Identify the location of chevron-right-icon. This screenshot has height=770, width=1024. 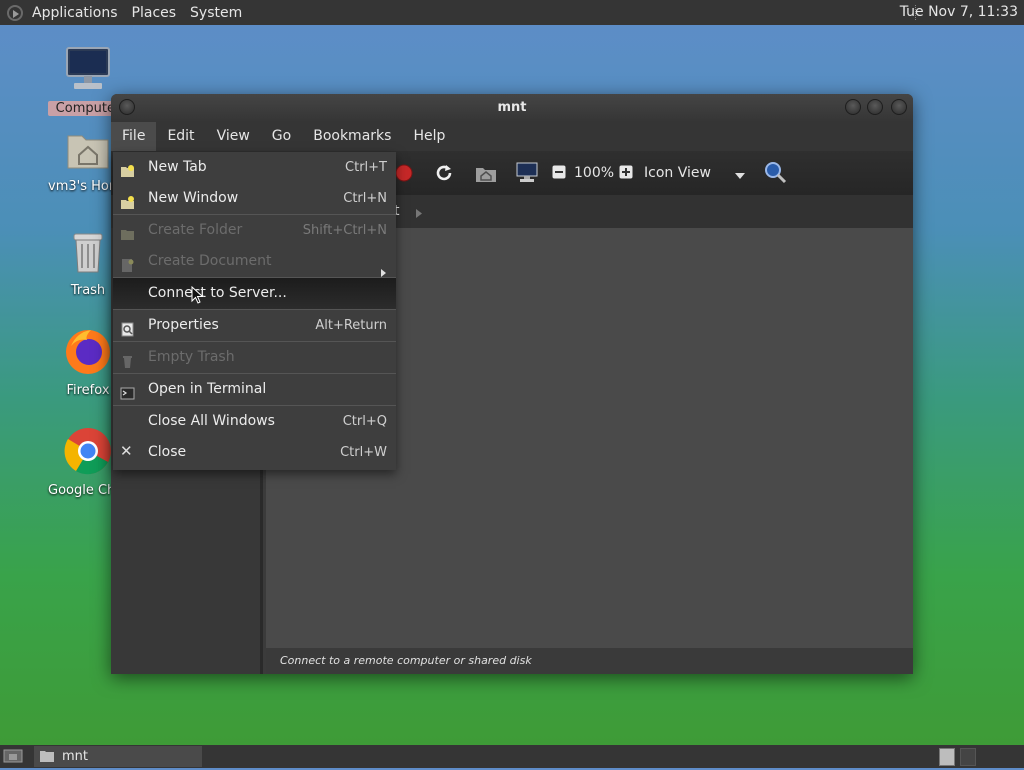
(419, 214).